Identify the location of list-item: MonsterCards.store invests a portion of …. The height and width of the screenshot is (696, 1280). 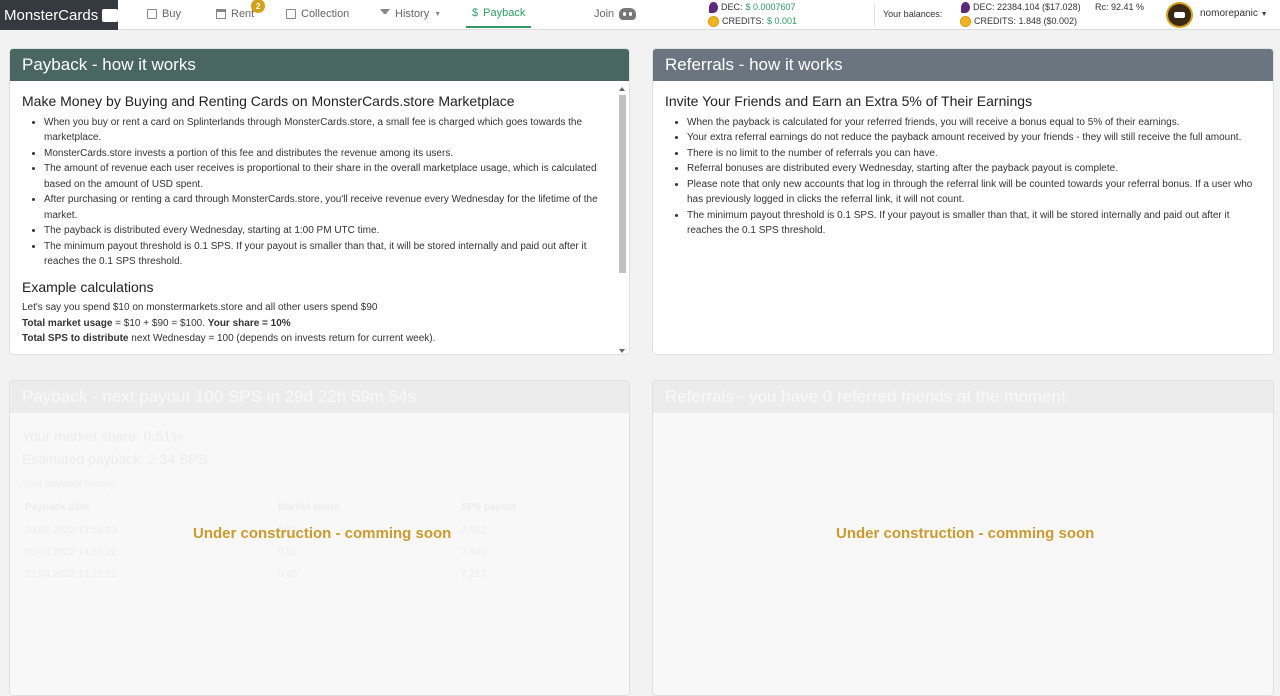
(326, 154).